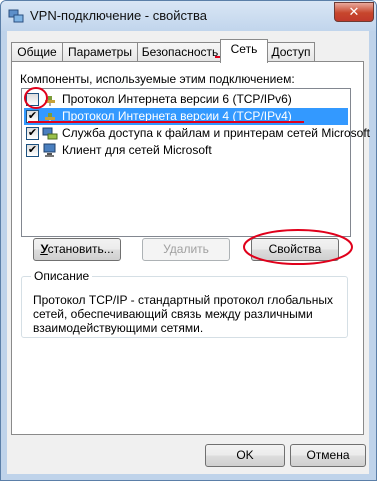 The width and height of the screenshot is (377, 481). I want to click on annotation-circle-properties, so click(298, 247).